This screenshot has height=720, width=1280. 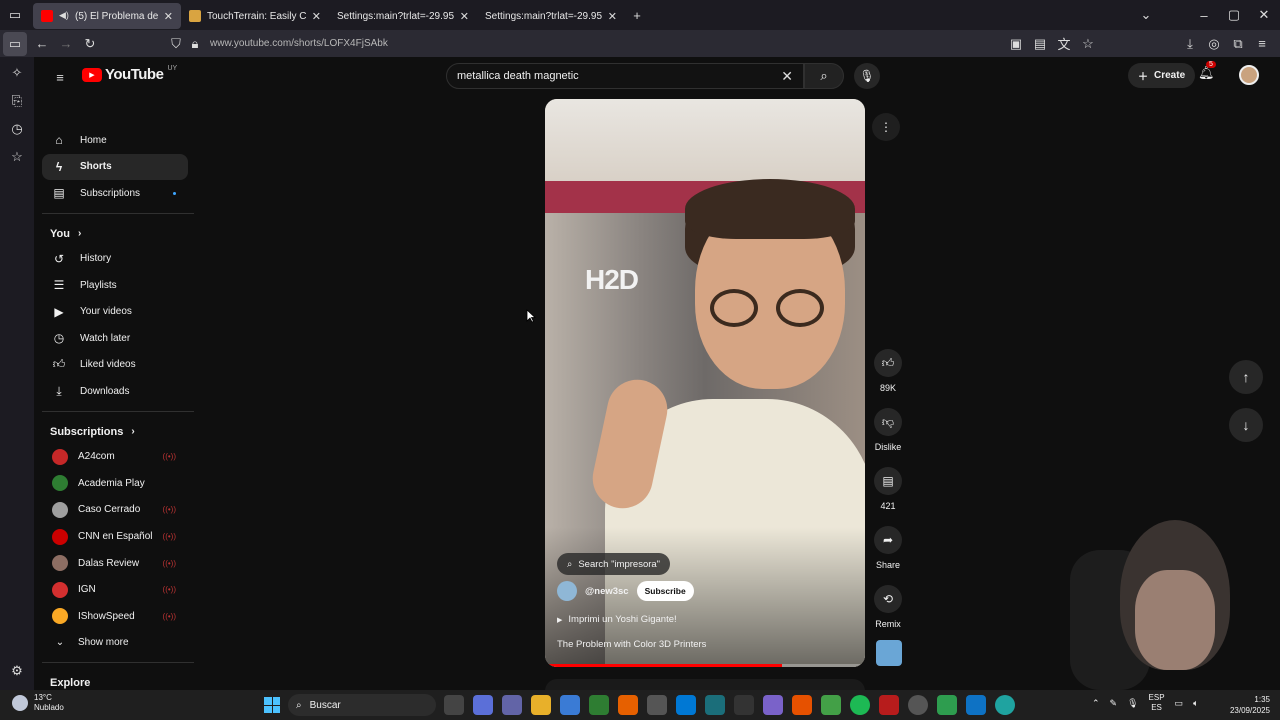 What do you see at coordinates (255, 16) in the screenshot?
I see `tab-touchterrain: TouchTerrain: Easily Create 3D-P ✕` at bounding box center [255, 16].